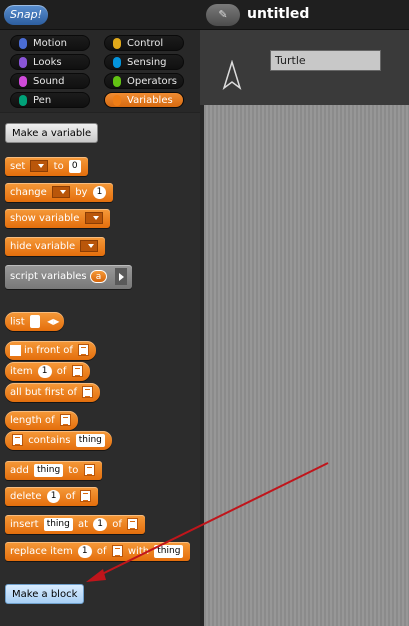 The width and height of the screenshot is (409, 626). Describe the element at coordinates (83, 524) in the screenshot. I see `block-label: at` at that location.